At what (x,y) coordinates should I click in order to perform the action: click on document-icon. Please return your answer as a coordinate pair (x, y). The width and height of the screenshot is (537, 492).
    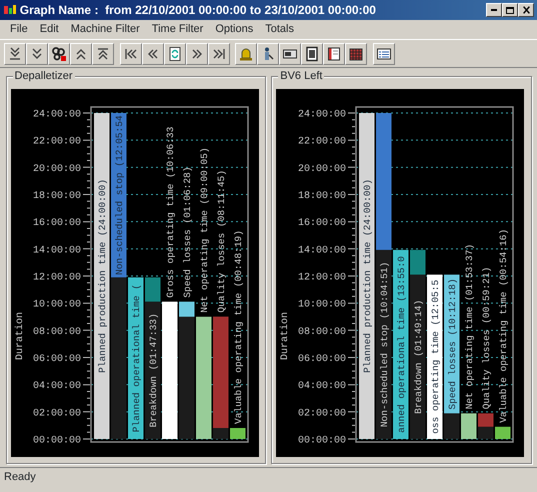
    Looking at the image, I should click on (312, 54).